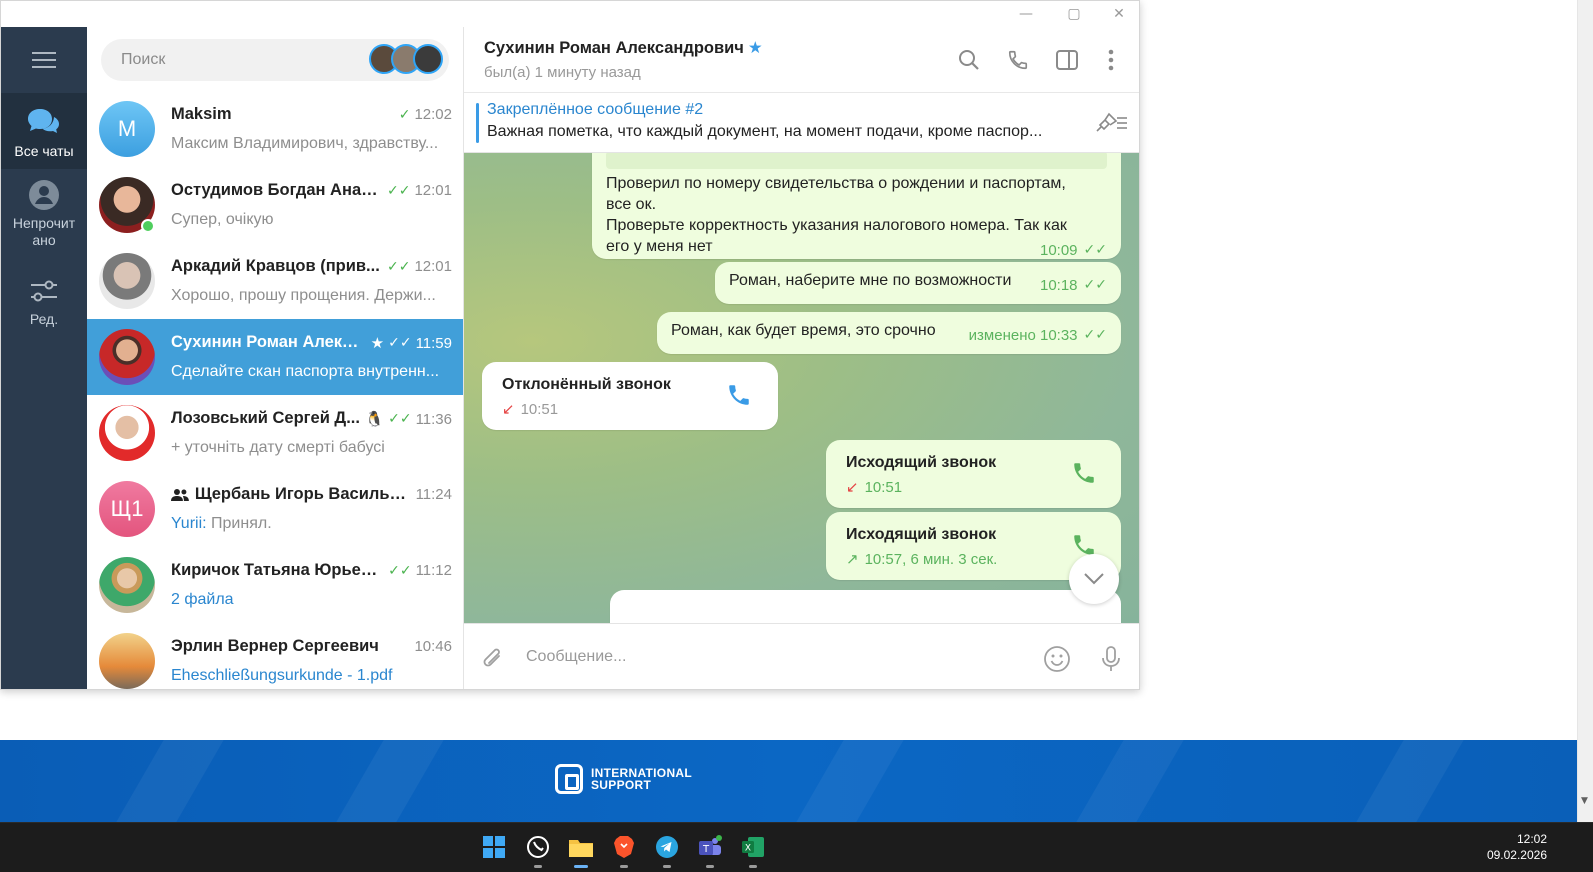  I want to click on chat-time: 12:02, so click(433, 114).